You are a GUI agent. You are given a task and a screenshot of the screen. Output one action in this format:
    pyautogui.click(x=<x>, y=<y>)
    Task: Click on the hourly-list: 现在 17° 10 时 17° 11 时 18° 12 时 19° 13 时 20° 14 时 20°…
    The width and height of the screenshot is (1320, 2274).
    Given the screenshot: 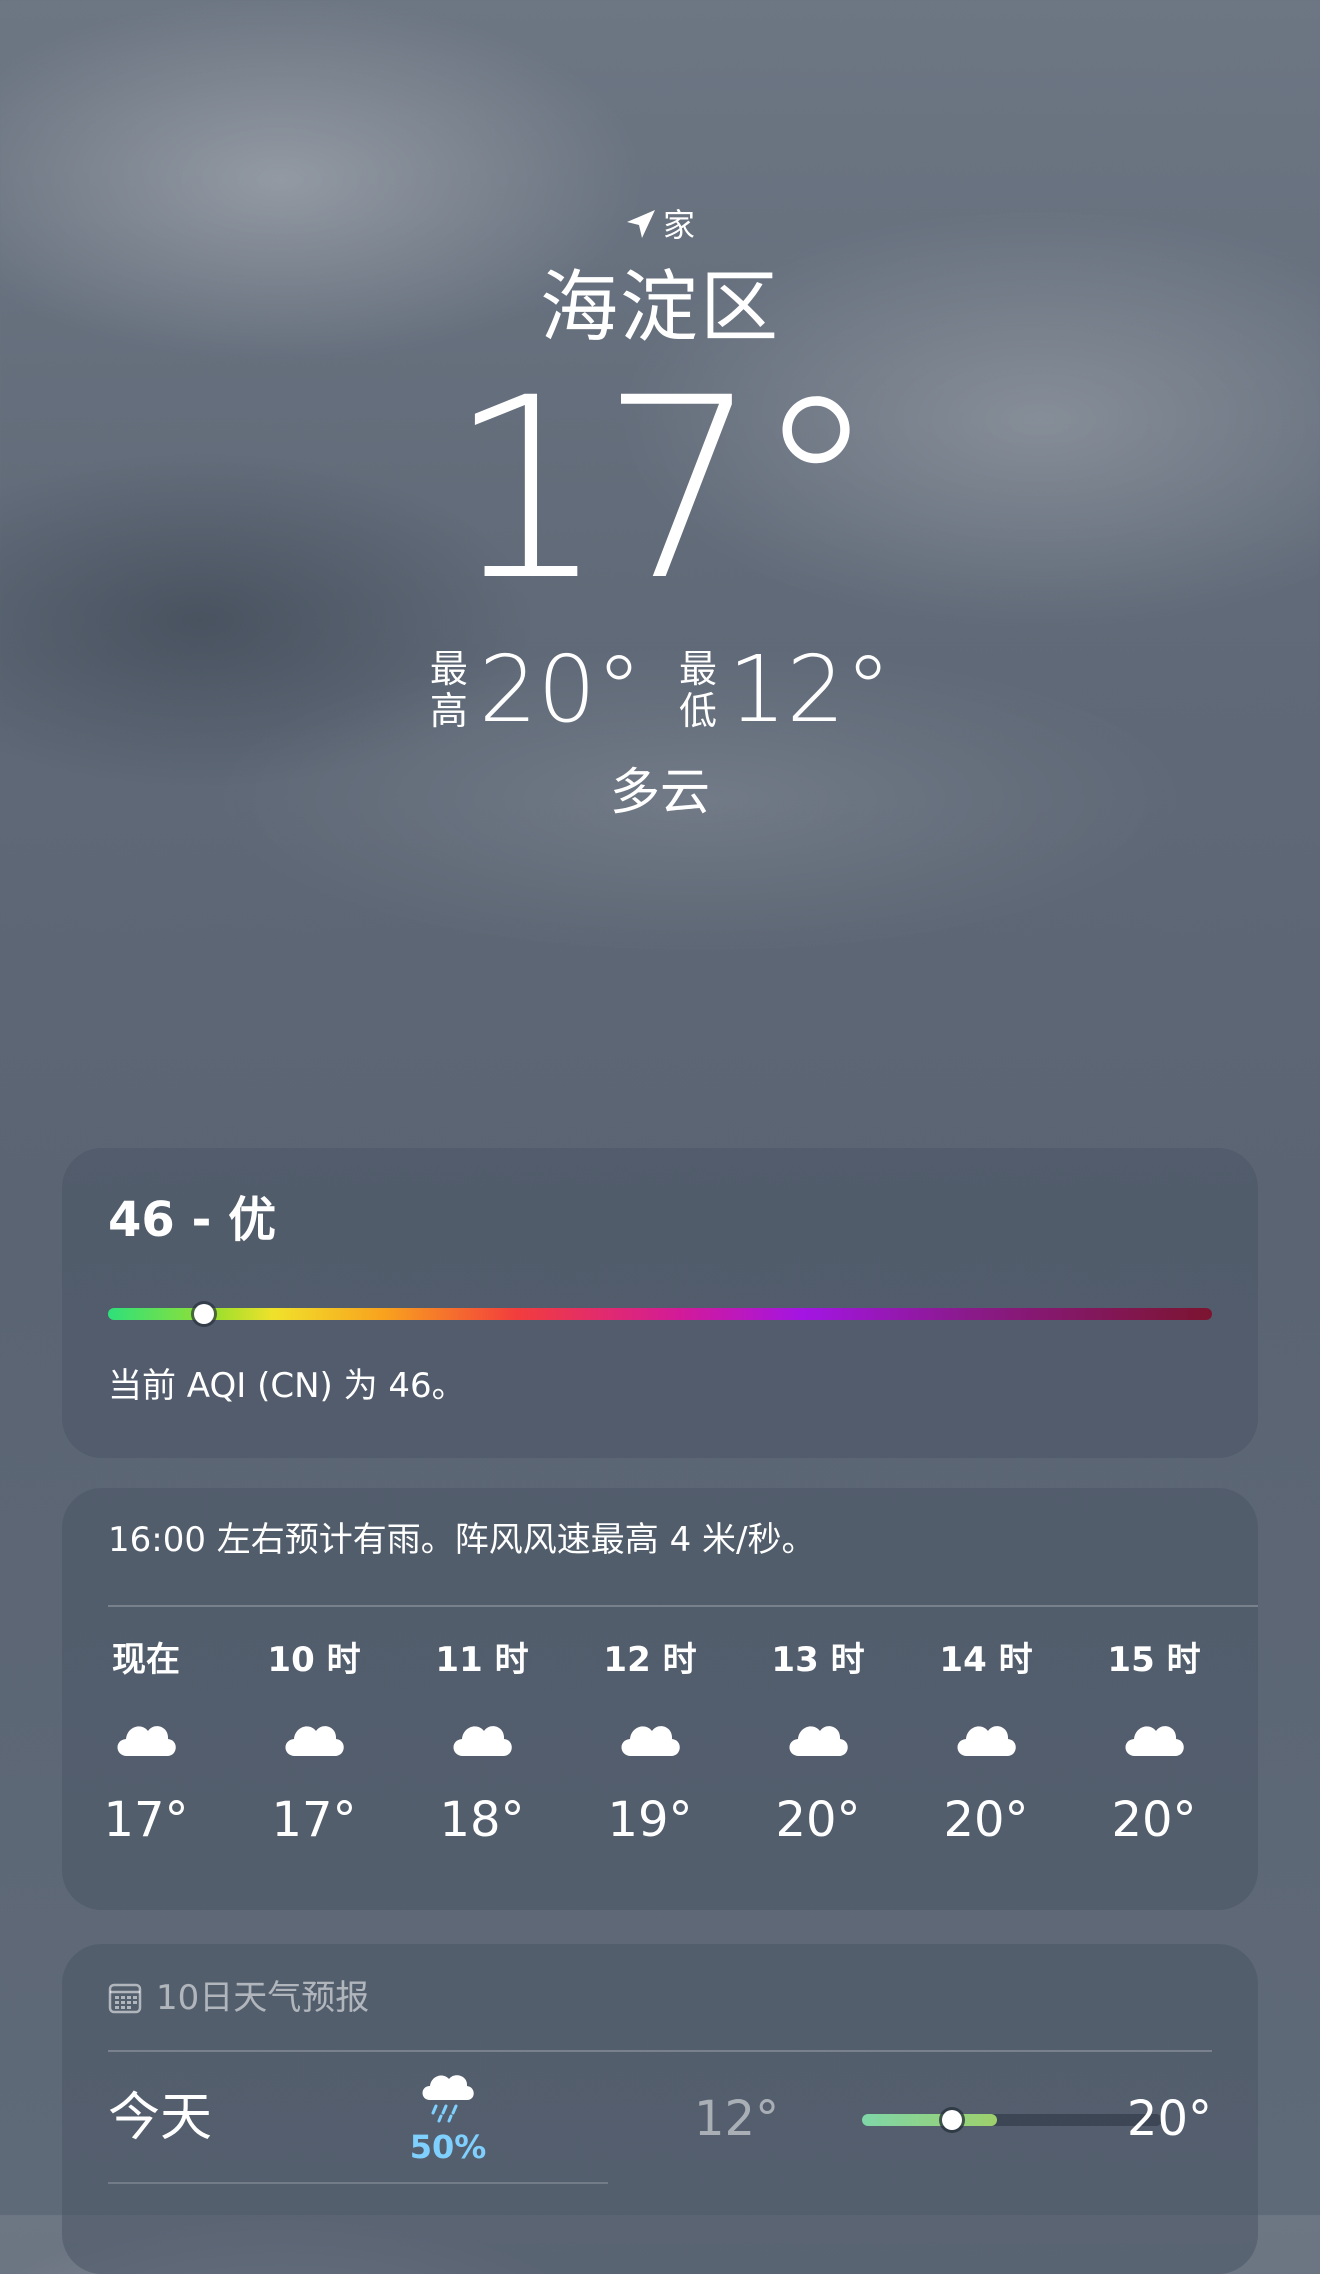 What is the action you would take?
    pyautogui.click(x=657, y=1763)
    